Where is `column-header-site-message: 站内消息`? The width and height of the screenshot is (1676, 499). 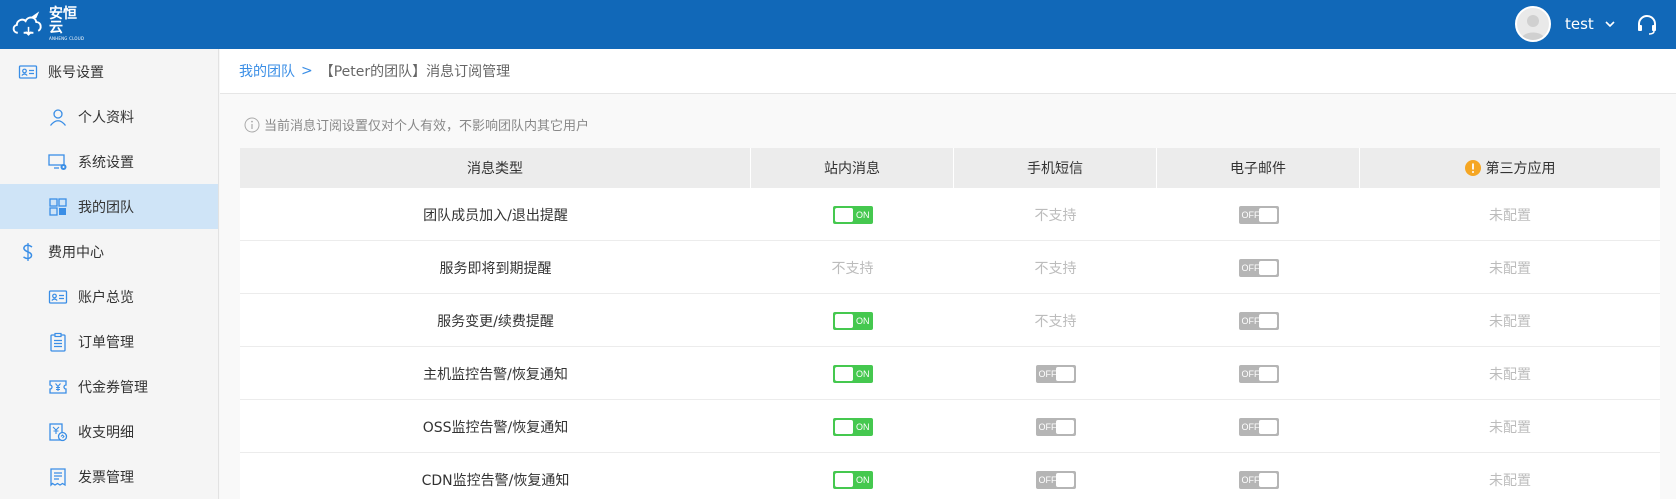 column-header-site-message: 站内消息 is located at coordinates (852, 168).